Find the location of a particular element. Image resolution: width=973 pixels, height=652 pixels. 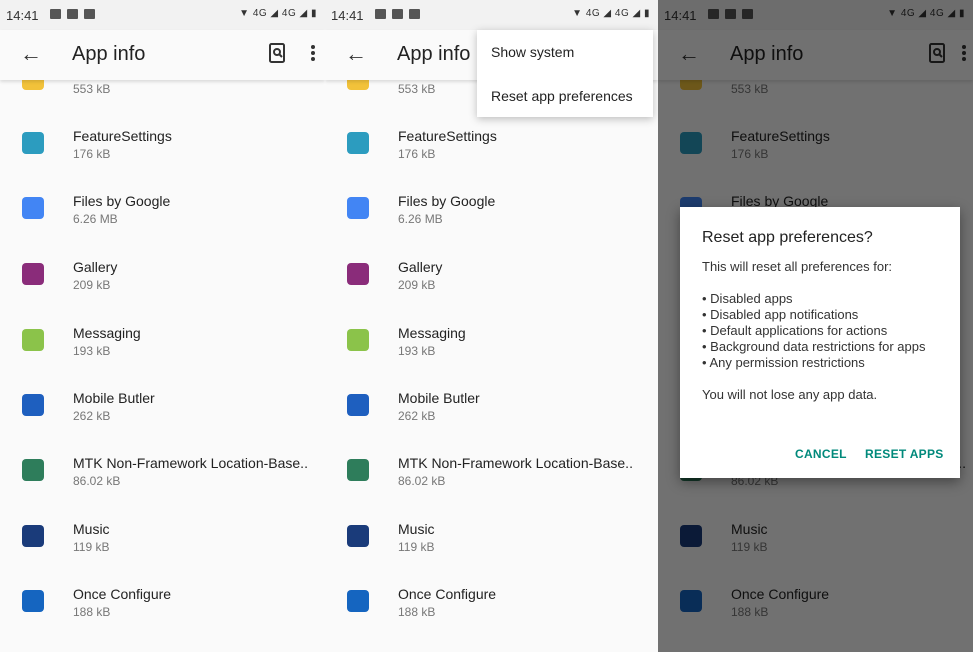

dialog-item: • Default applications for actions is located at coordinates (795, 330).